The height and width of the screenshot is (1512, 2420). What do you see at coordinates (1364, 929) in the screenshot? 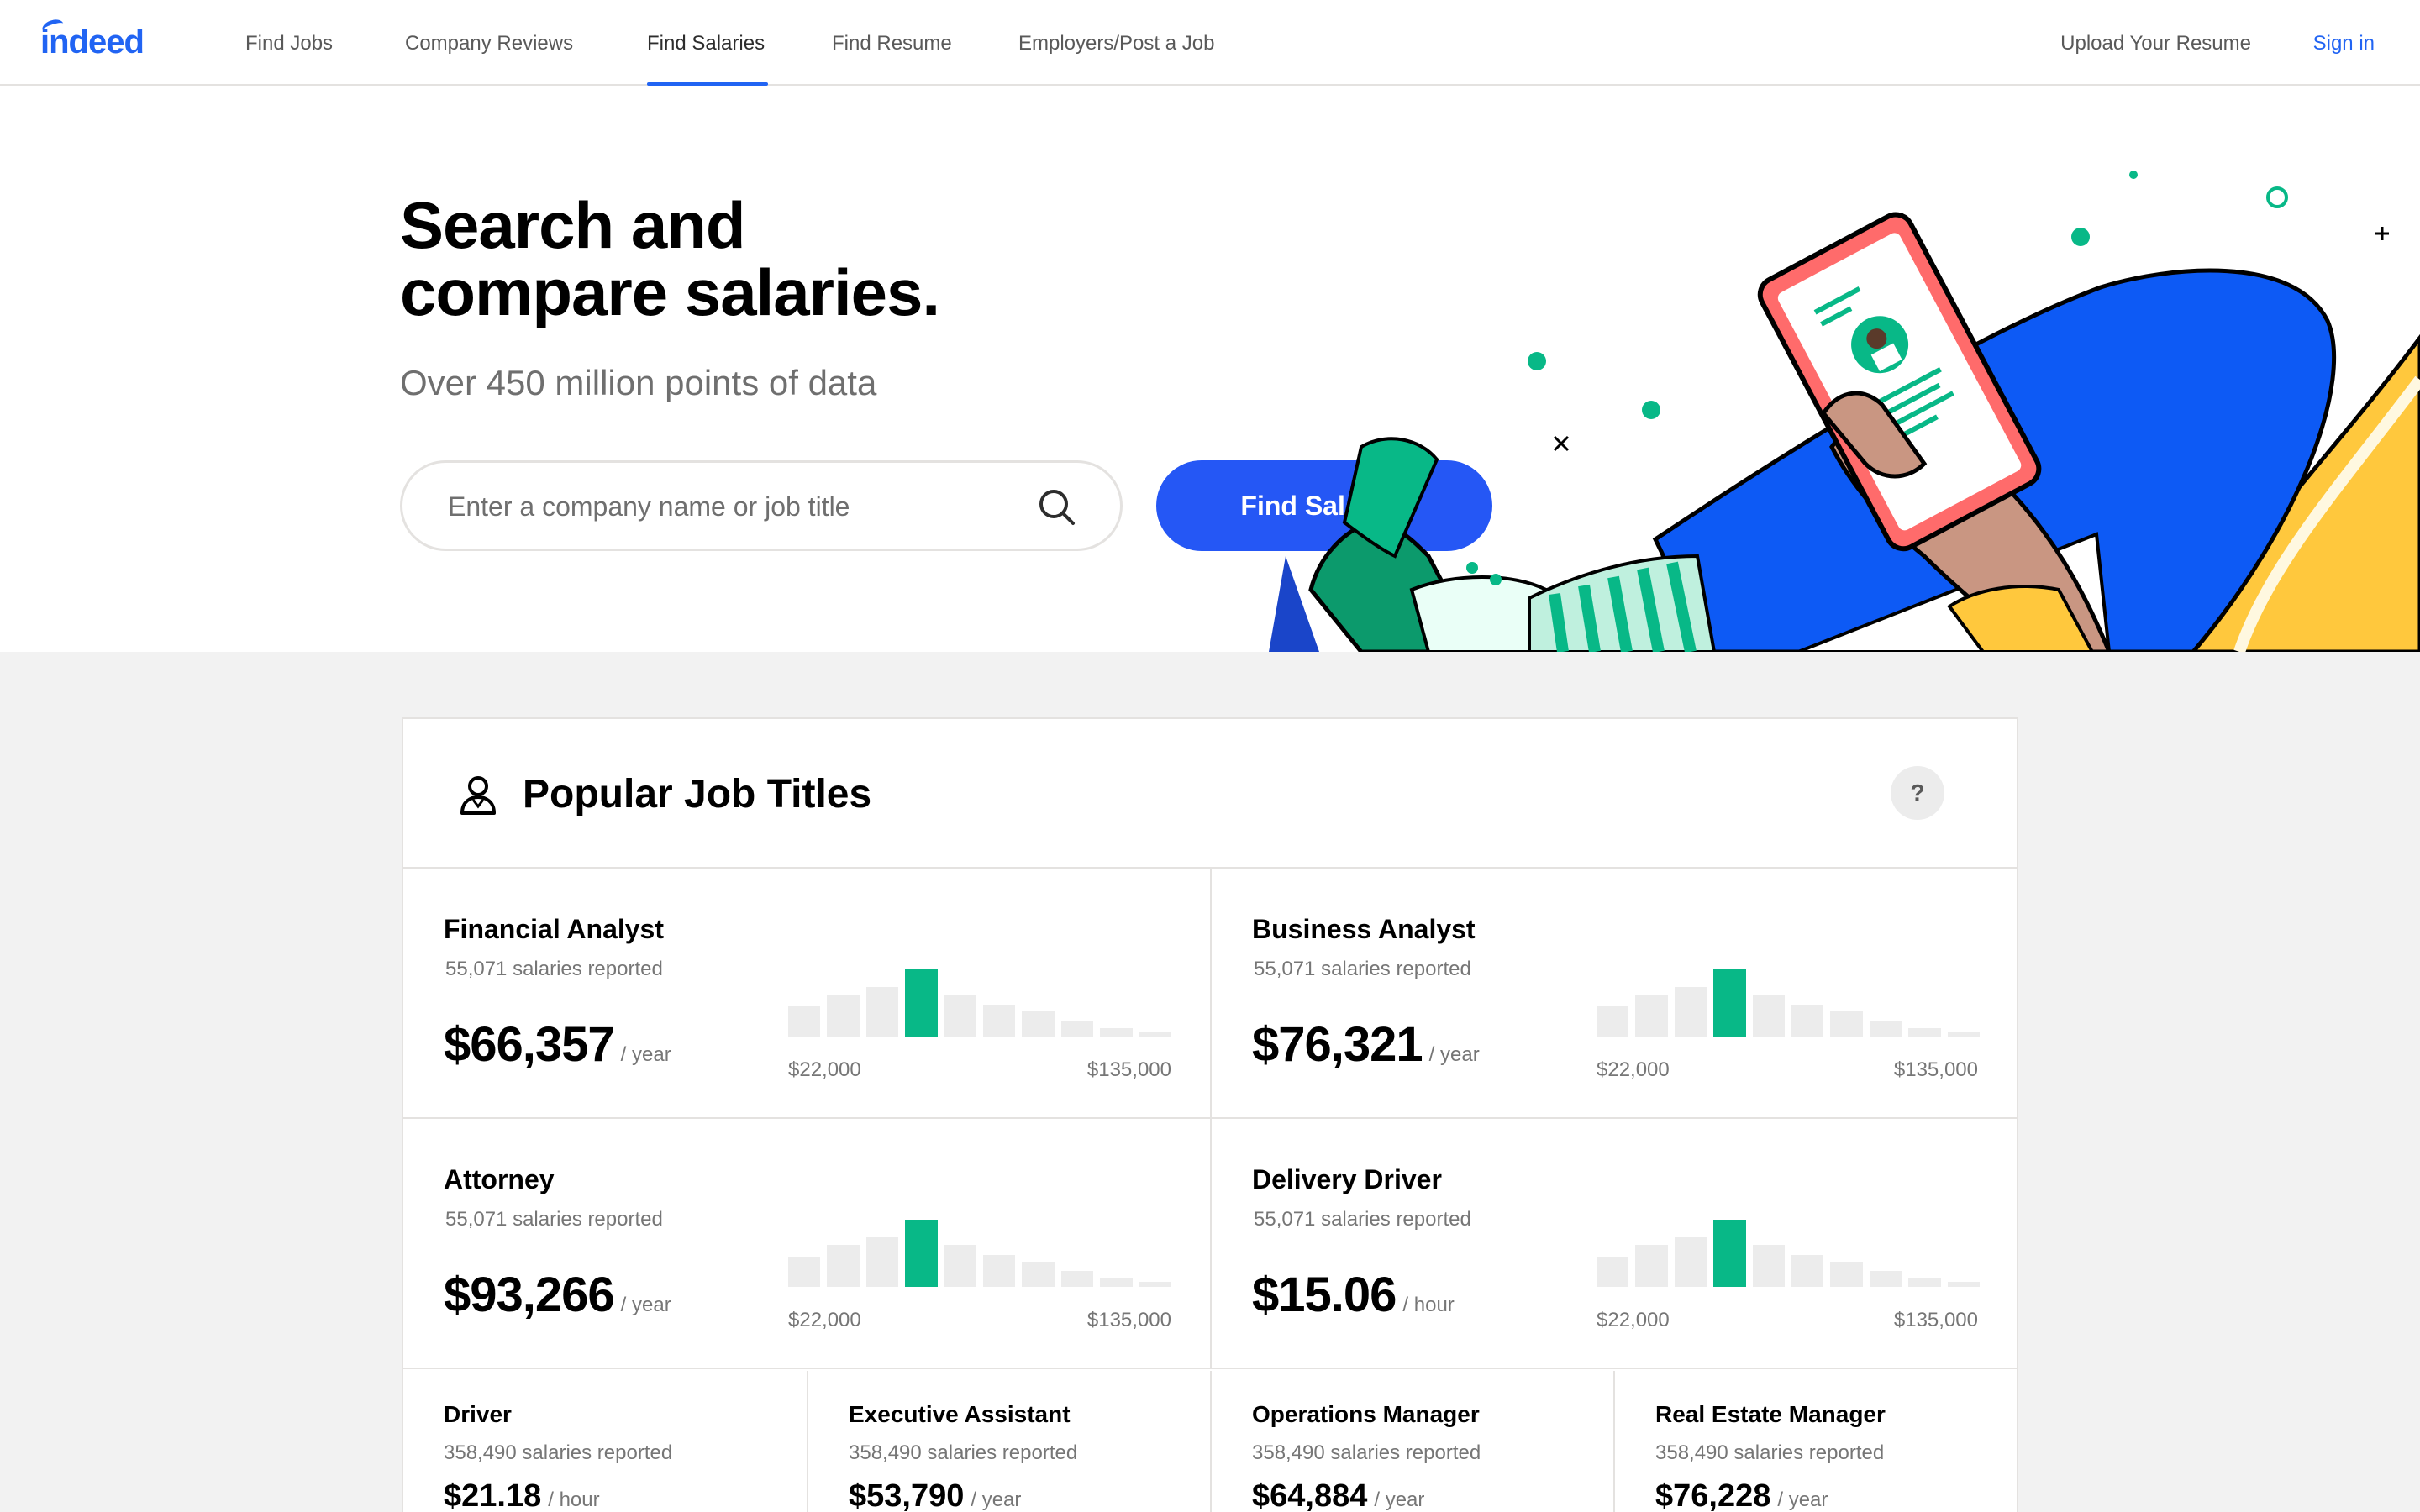
I see `job-title: Business Analyst` at bounding box center [1364, 929].